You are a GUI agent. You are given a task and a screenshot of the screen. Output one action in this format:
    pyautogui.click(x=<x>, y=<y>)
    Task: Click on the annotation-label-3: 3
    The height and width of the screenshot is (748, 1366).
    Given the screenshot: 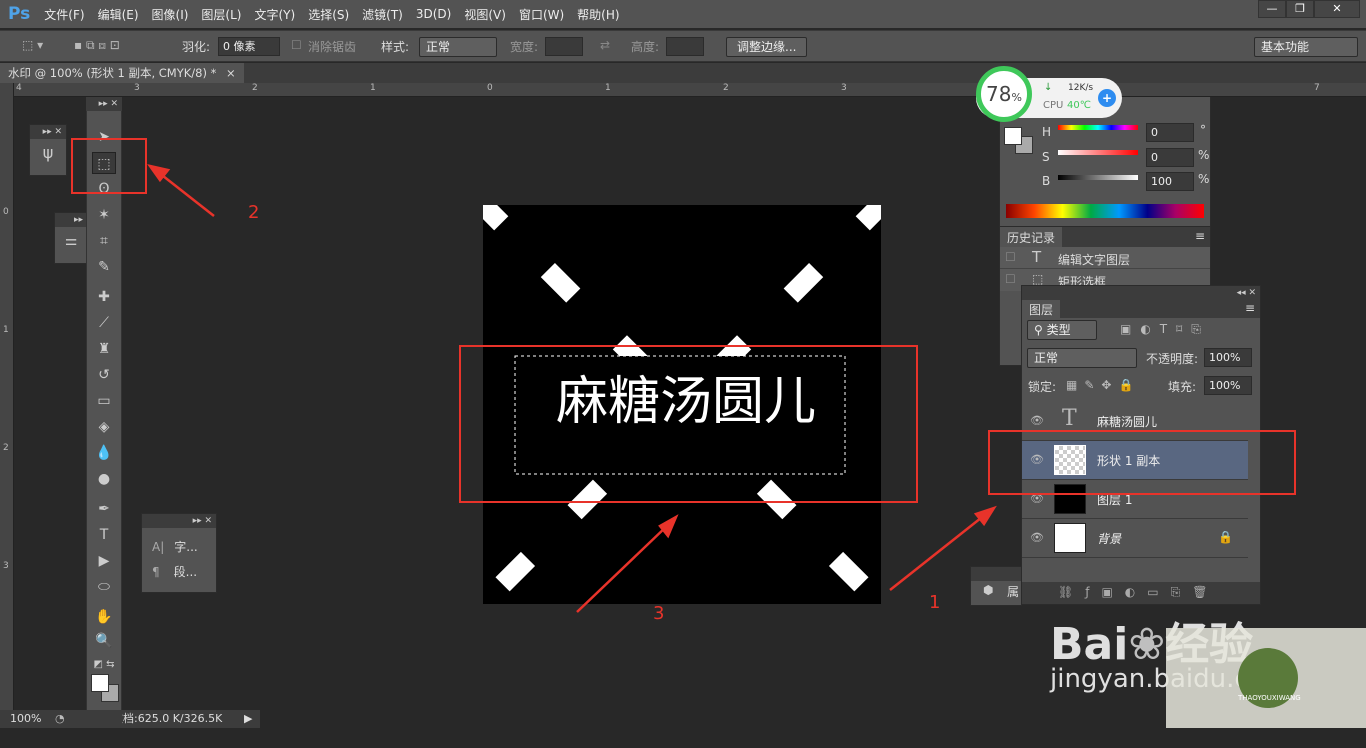 What is the action you would take?
    pyautogui.click(x=659, y=613)
    